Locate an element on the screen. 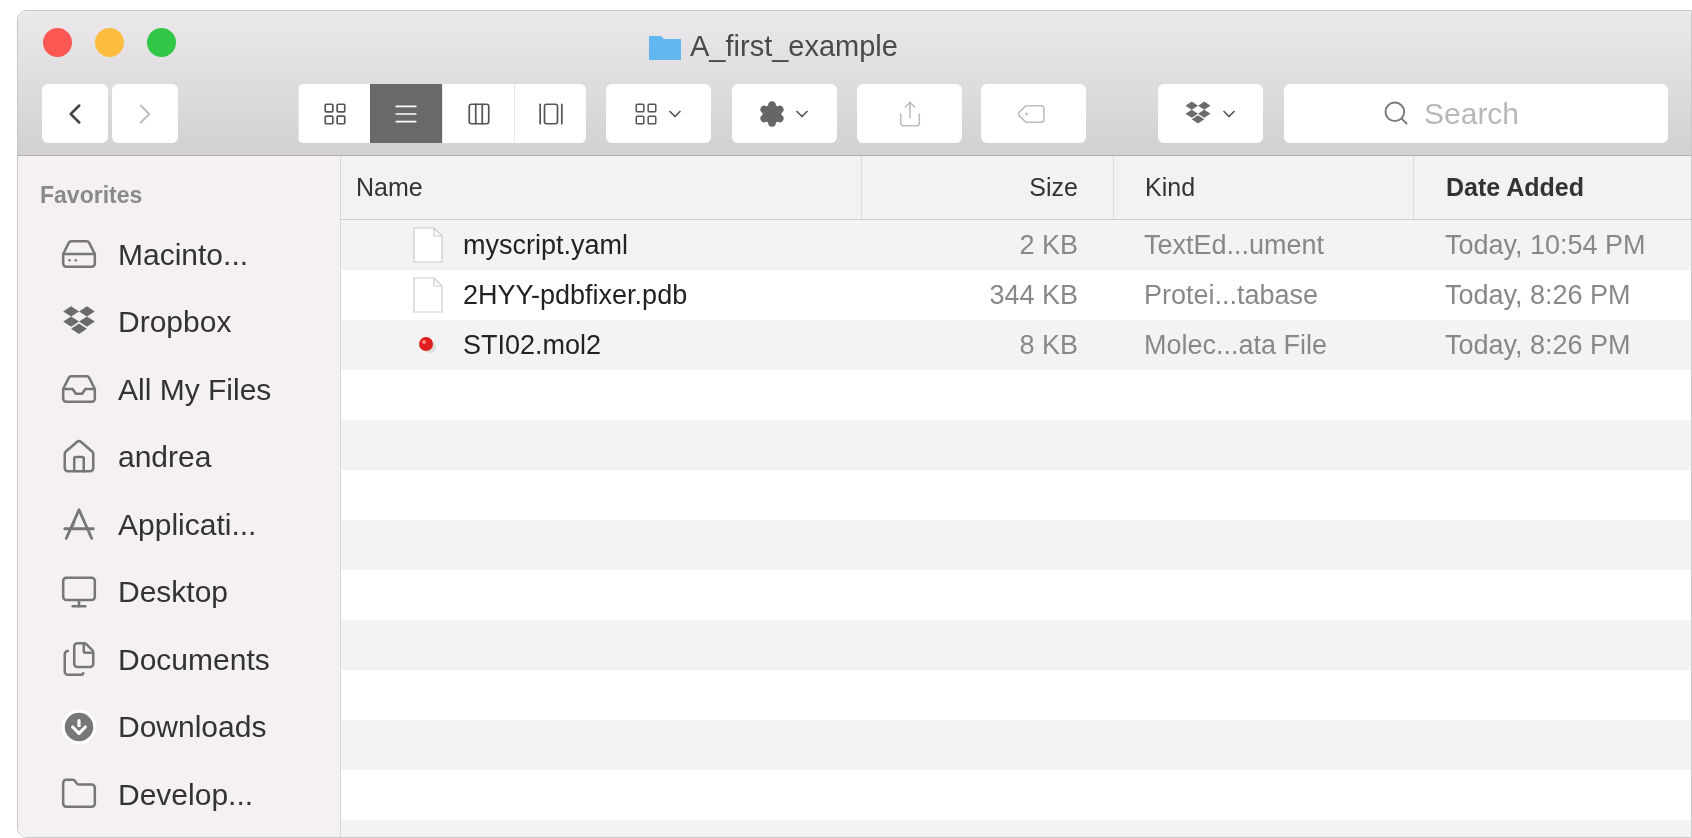 The width and height of the screenshot is (1692, 838). file-kind: Protei...tabase is located at coordinates (1231, 295).